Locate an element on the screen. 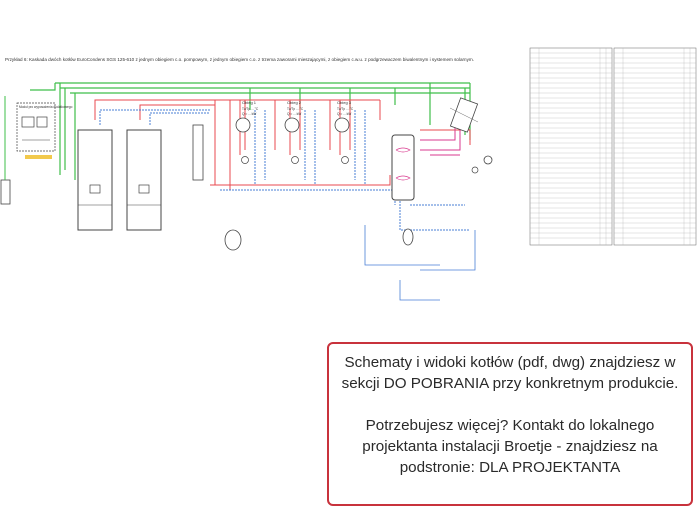 This screenshot has height=515, width=700. circuit-3-temps: Tz/Tp ... °C is located at coordinates (345, 109).